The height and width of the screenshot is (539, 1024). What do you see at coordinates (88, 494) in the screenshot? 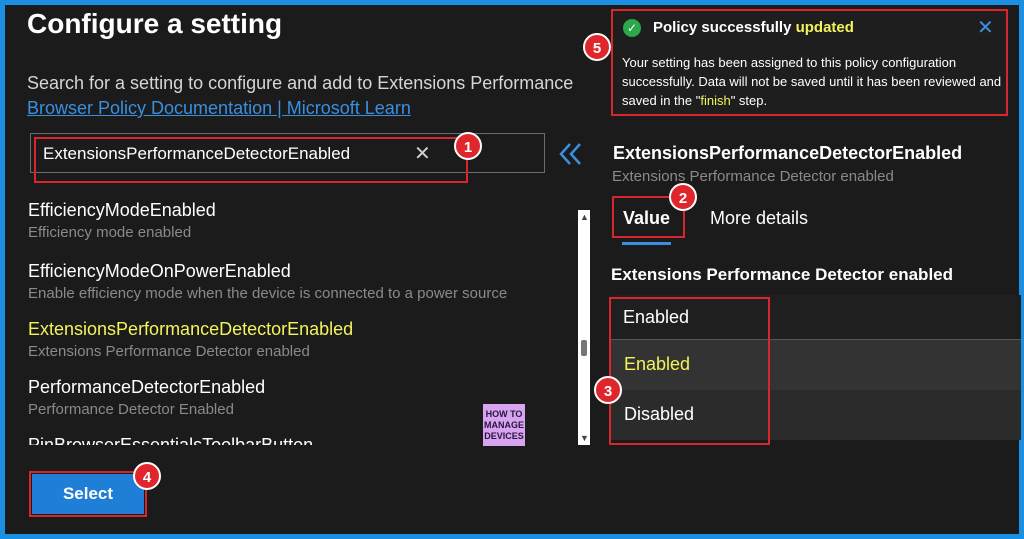
I see `annotation-box-select` at bounding box center [88, 494].